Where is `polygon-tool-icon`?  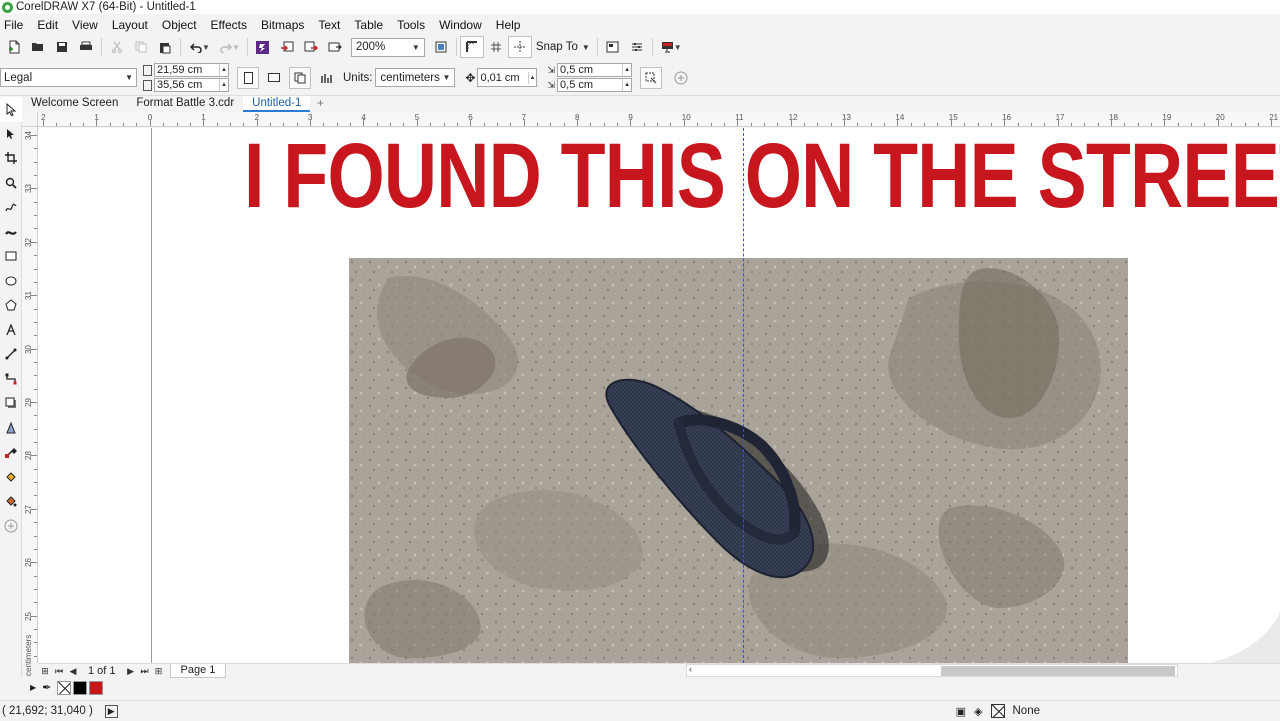 polygon-tool-icon is located at coordinates (11, 305).